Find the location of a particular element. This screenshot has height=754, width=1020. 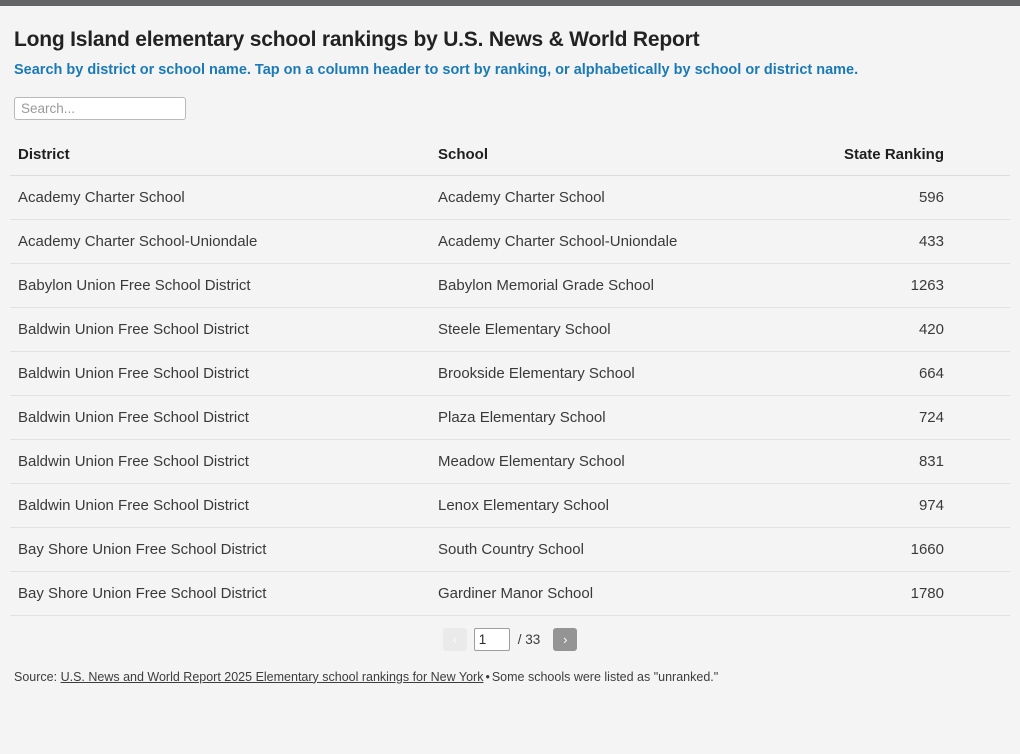

table-head: District School State Ranking is located at coordinates (510, 158).